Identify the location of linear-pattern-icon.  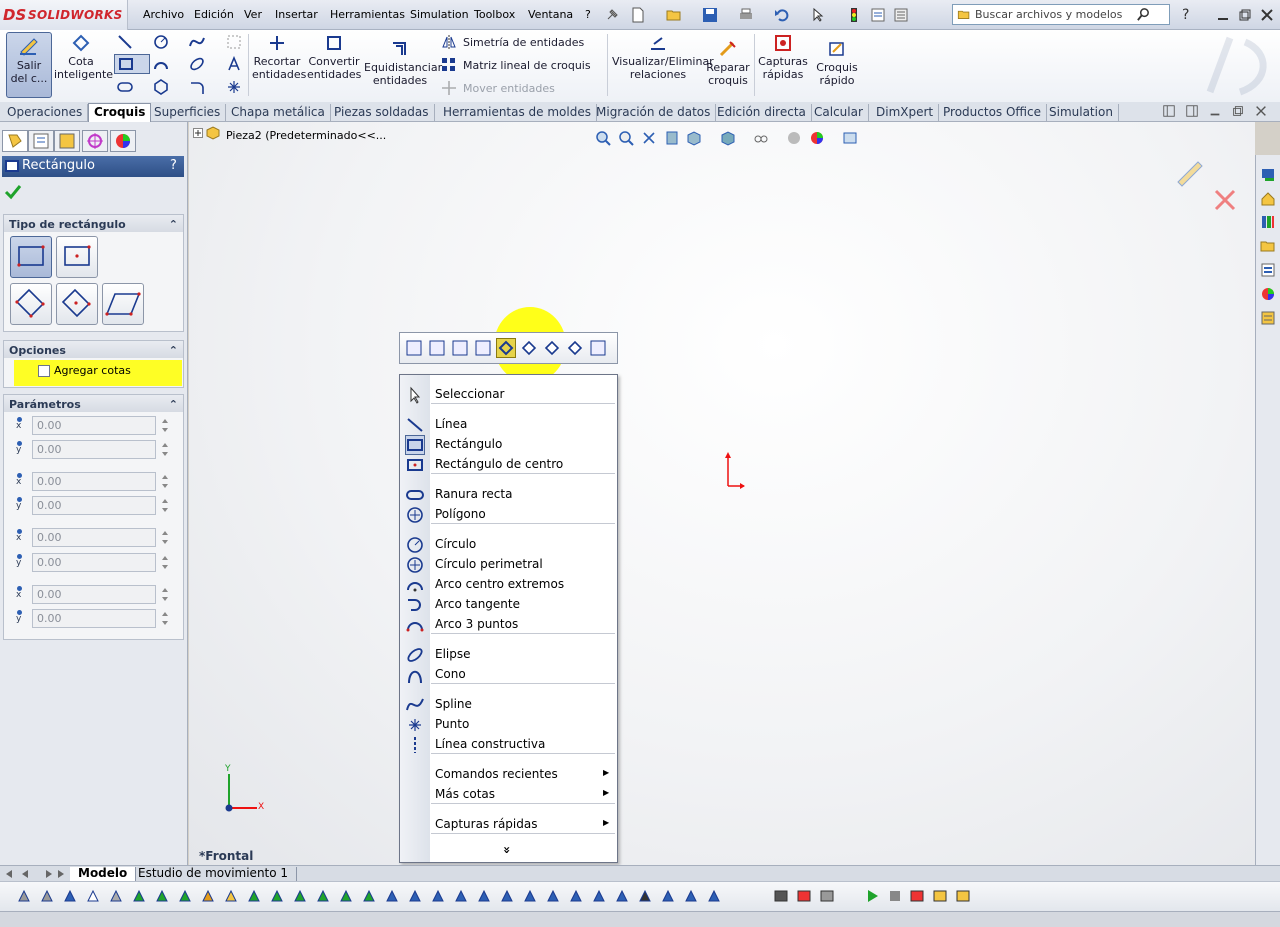
(449, 65).